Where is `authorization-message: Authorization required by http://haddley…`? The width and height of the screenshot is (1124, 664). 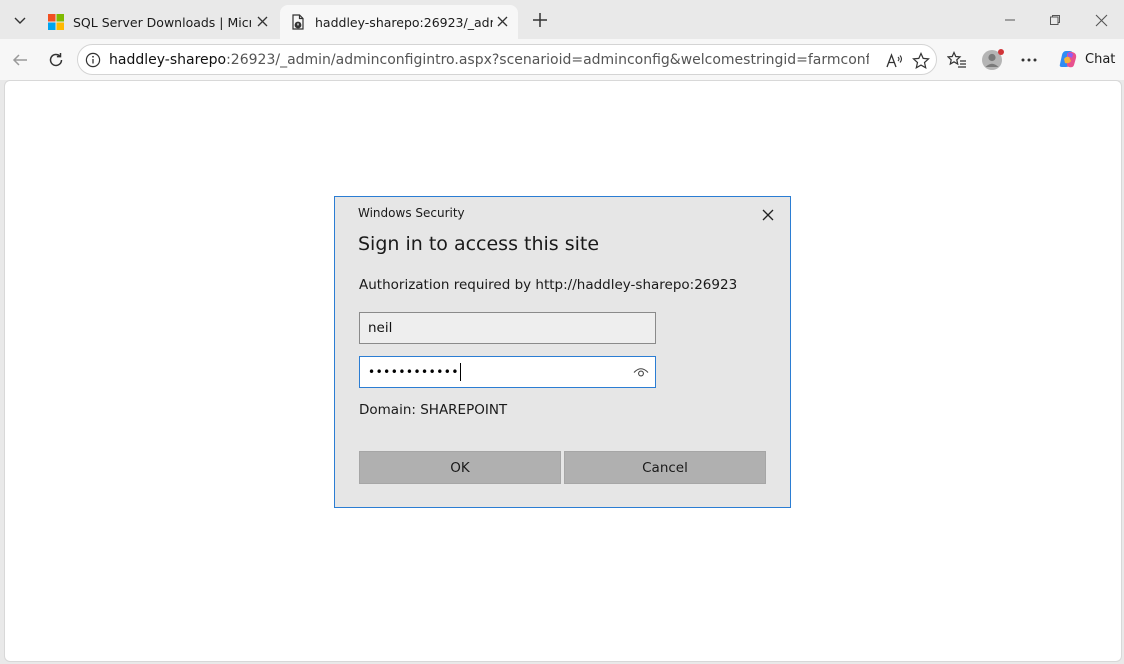 authorization-message: Authorization required by http://haddley… is located at coordinates (548, 285).